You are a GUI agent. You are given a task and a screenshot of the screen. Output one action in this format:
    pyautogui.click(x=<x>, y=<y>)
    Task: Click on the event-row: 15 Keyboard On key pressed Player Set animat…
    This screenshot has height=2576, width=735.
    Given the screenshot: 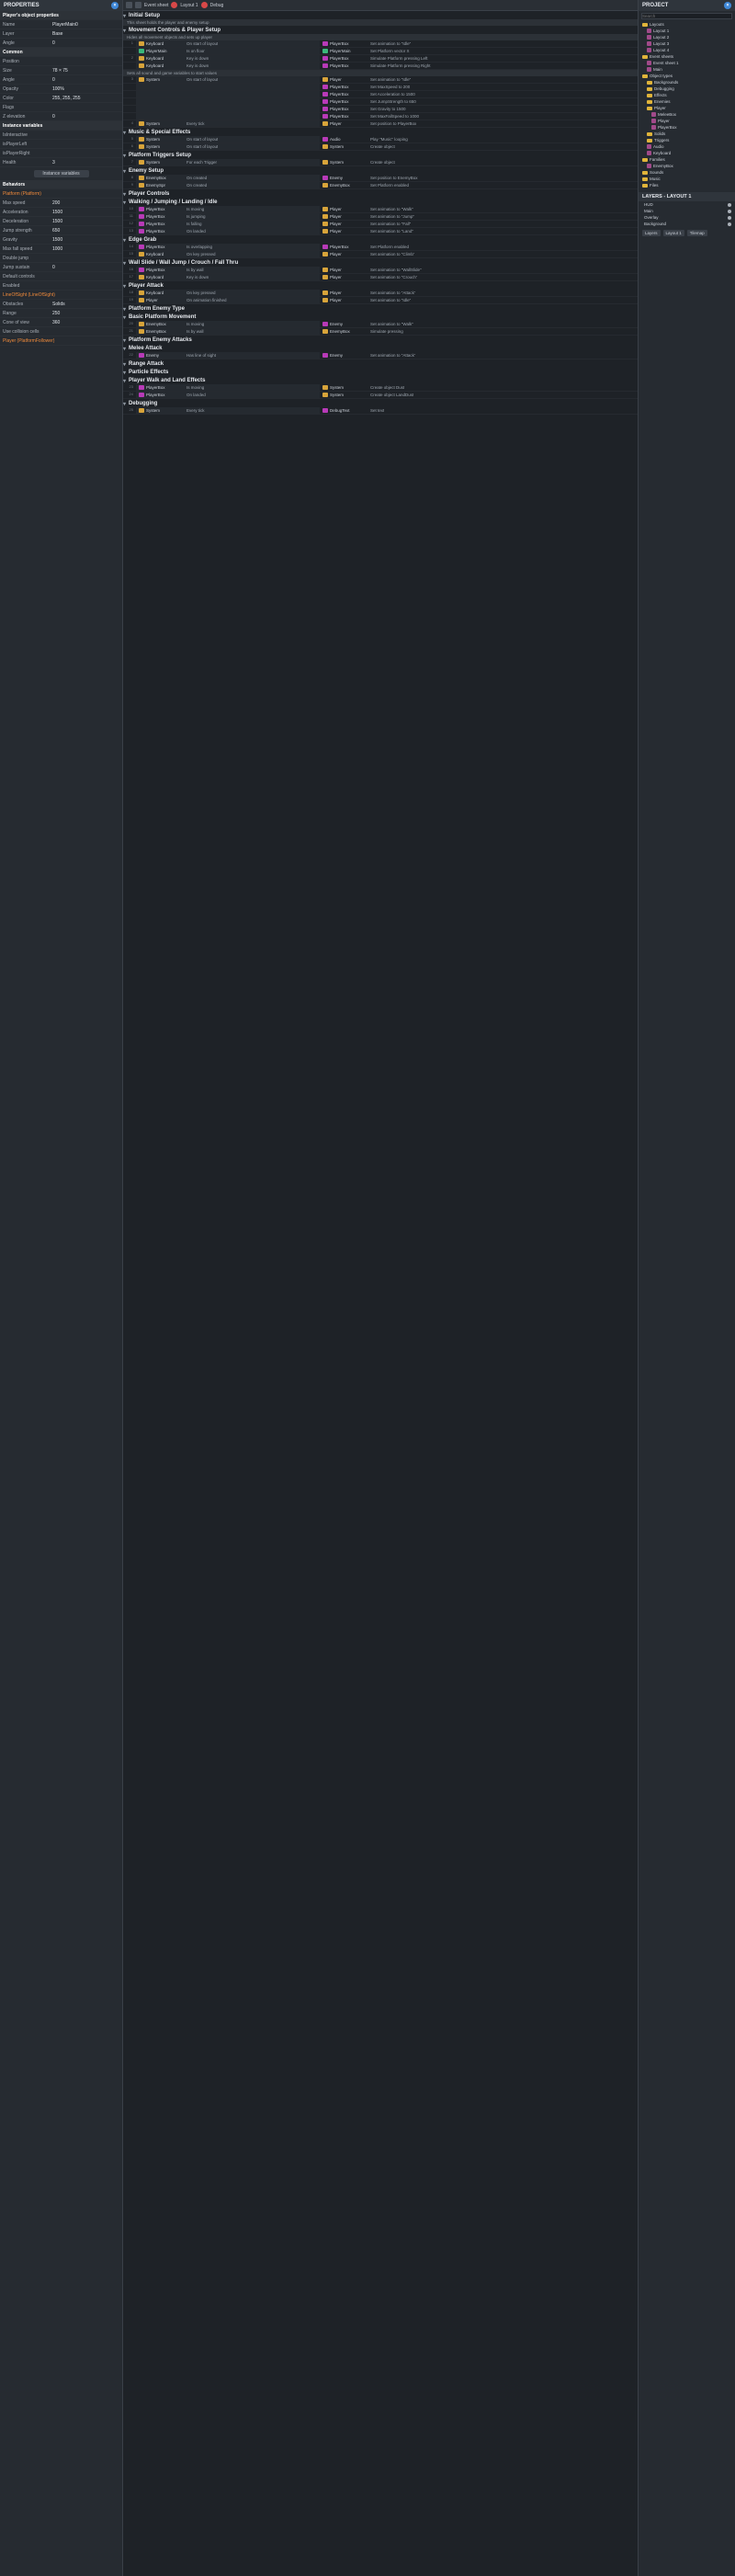 What is the action you would take?
    pyautogui.click(x=380, y=254)
    